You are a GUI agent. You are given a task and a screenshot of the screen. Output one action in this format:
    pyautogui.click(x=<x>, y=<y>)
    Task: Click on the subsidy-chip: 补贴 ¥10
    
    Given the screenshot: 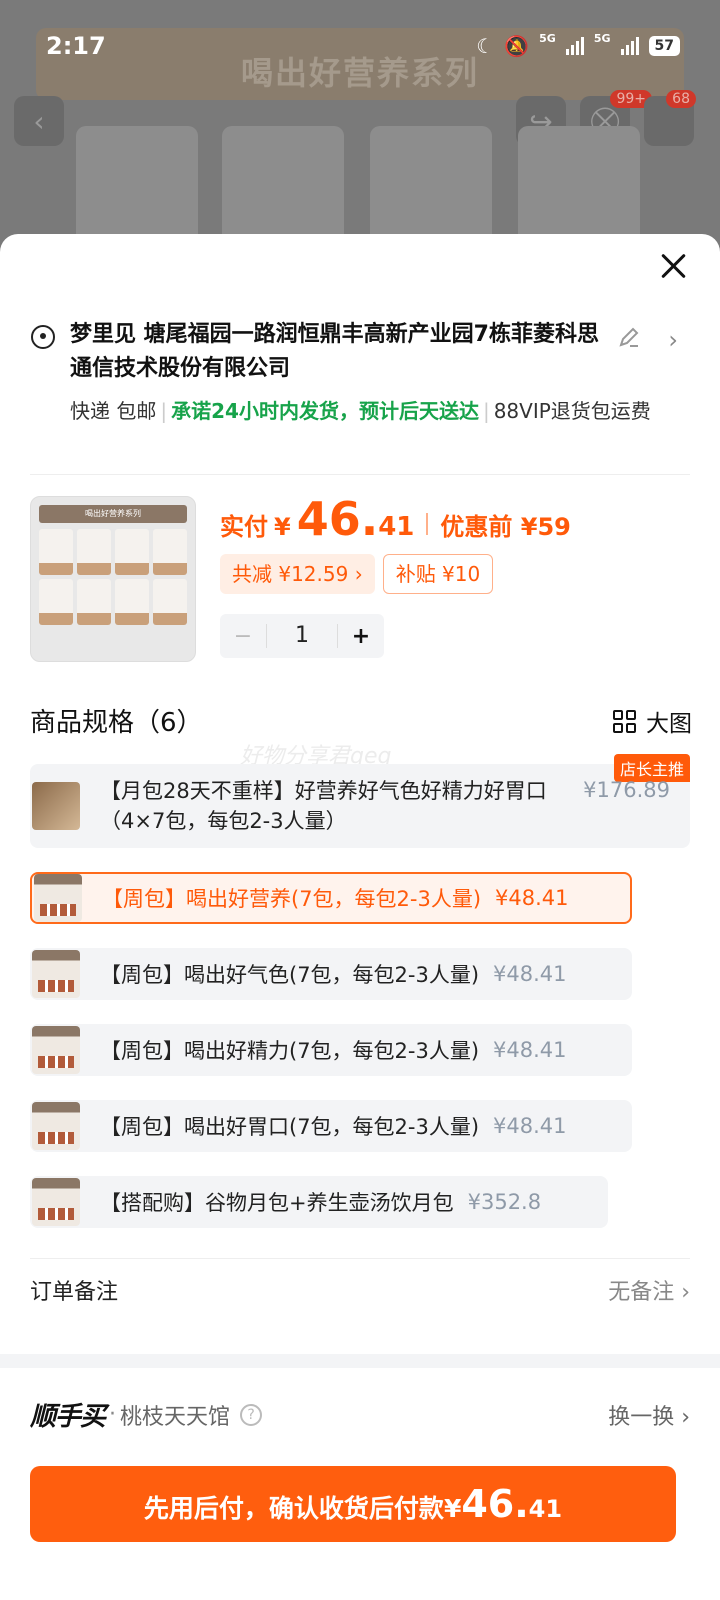 What is the action you would take?
    pyautogui.click(x=438, y=574)
    